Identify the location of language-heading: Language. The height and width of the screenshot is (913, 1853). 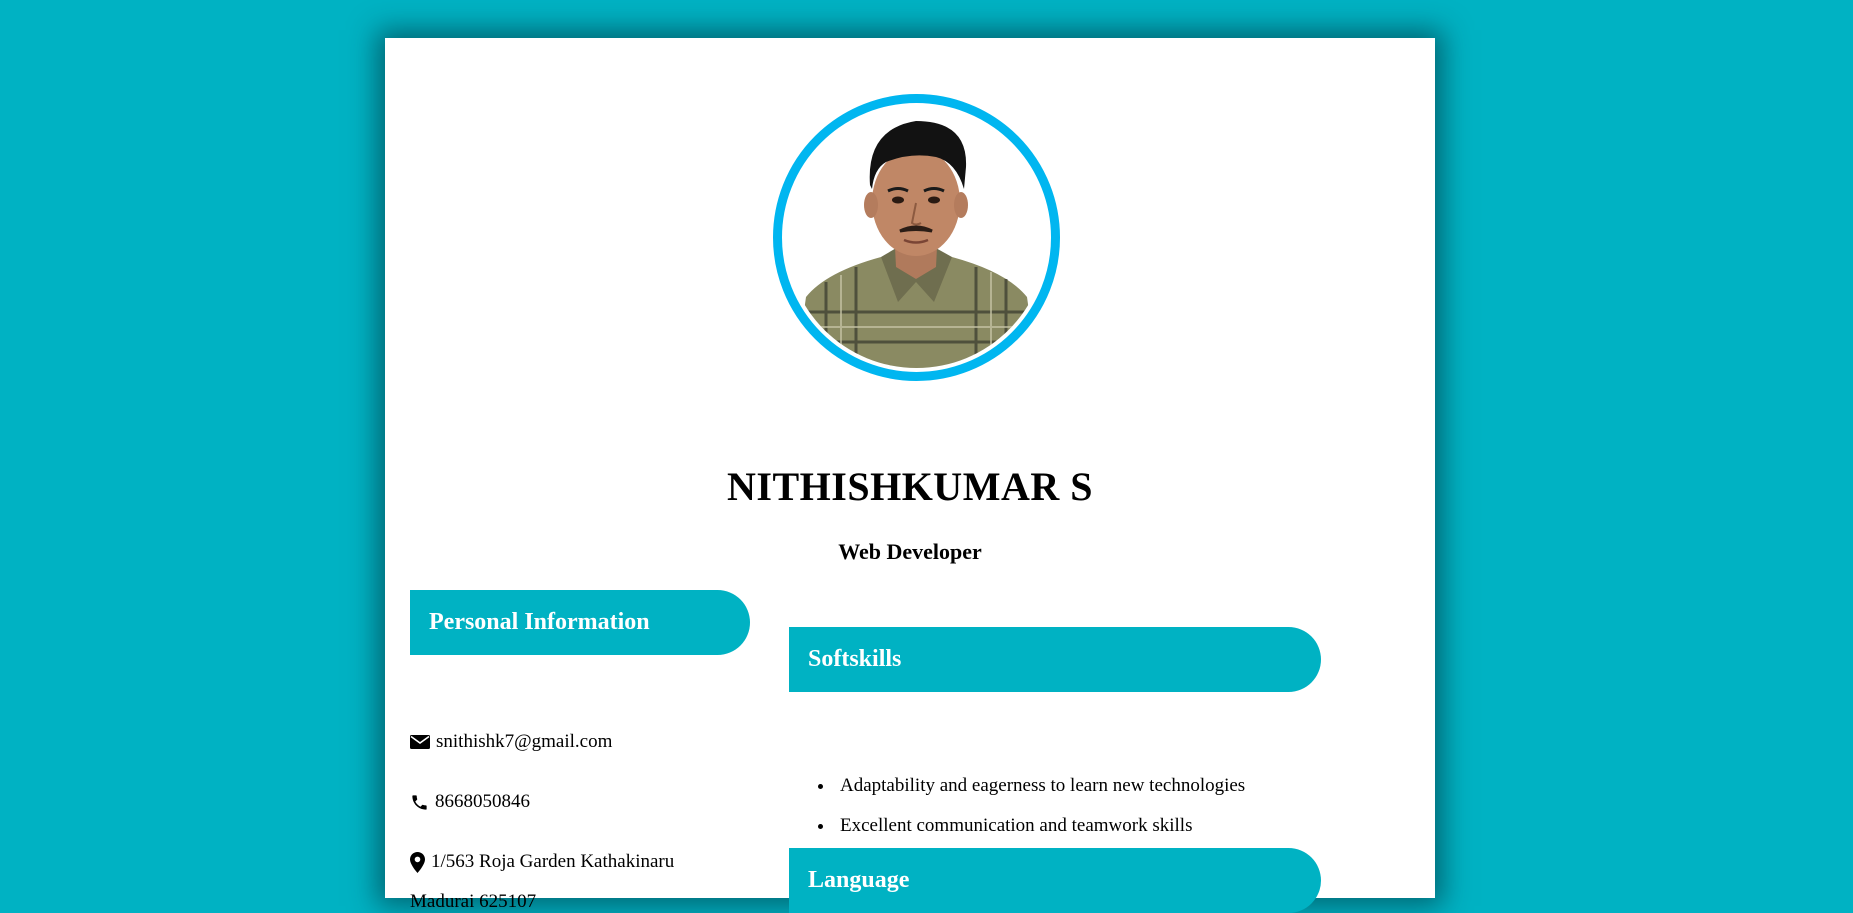
(1055, 880).